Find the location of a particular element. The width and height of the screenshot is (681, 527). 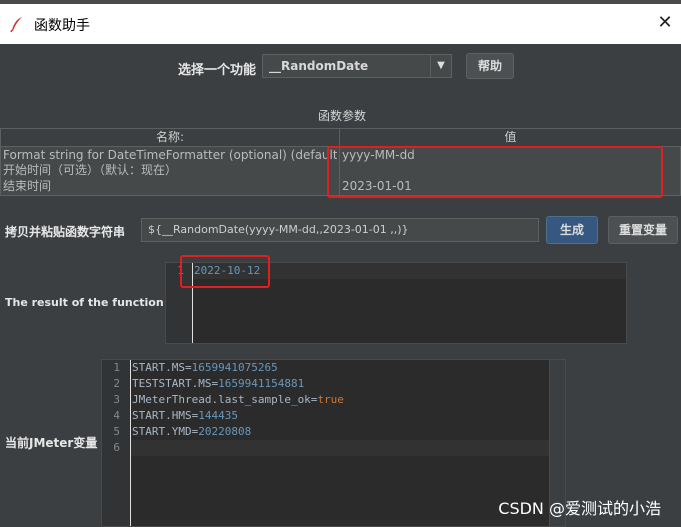

var-value: 1659941154881 is located at coordinates (261, 383).